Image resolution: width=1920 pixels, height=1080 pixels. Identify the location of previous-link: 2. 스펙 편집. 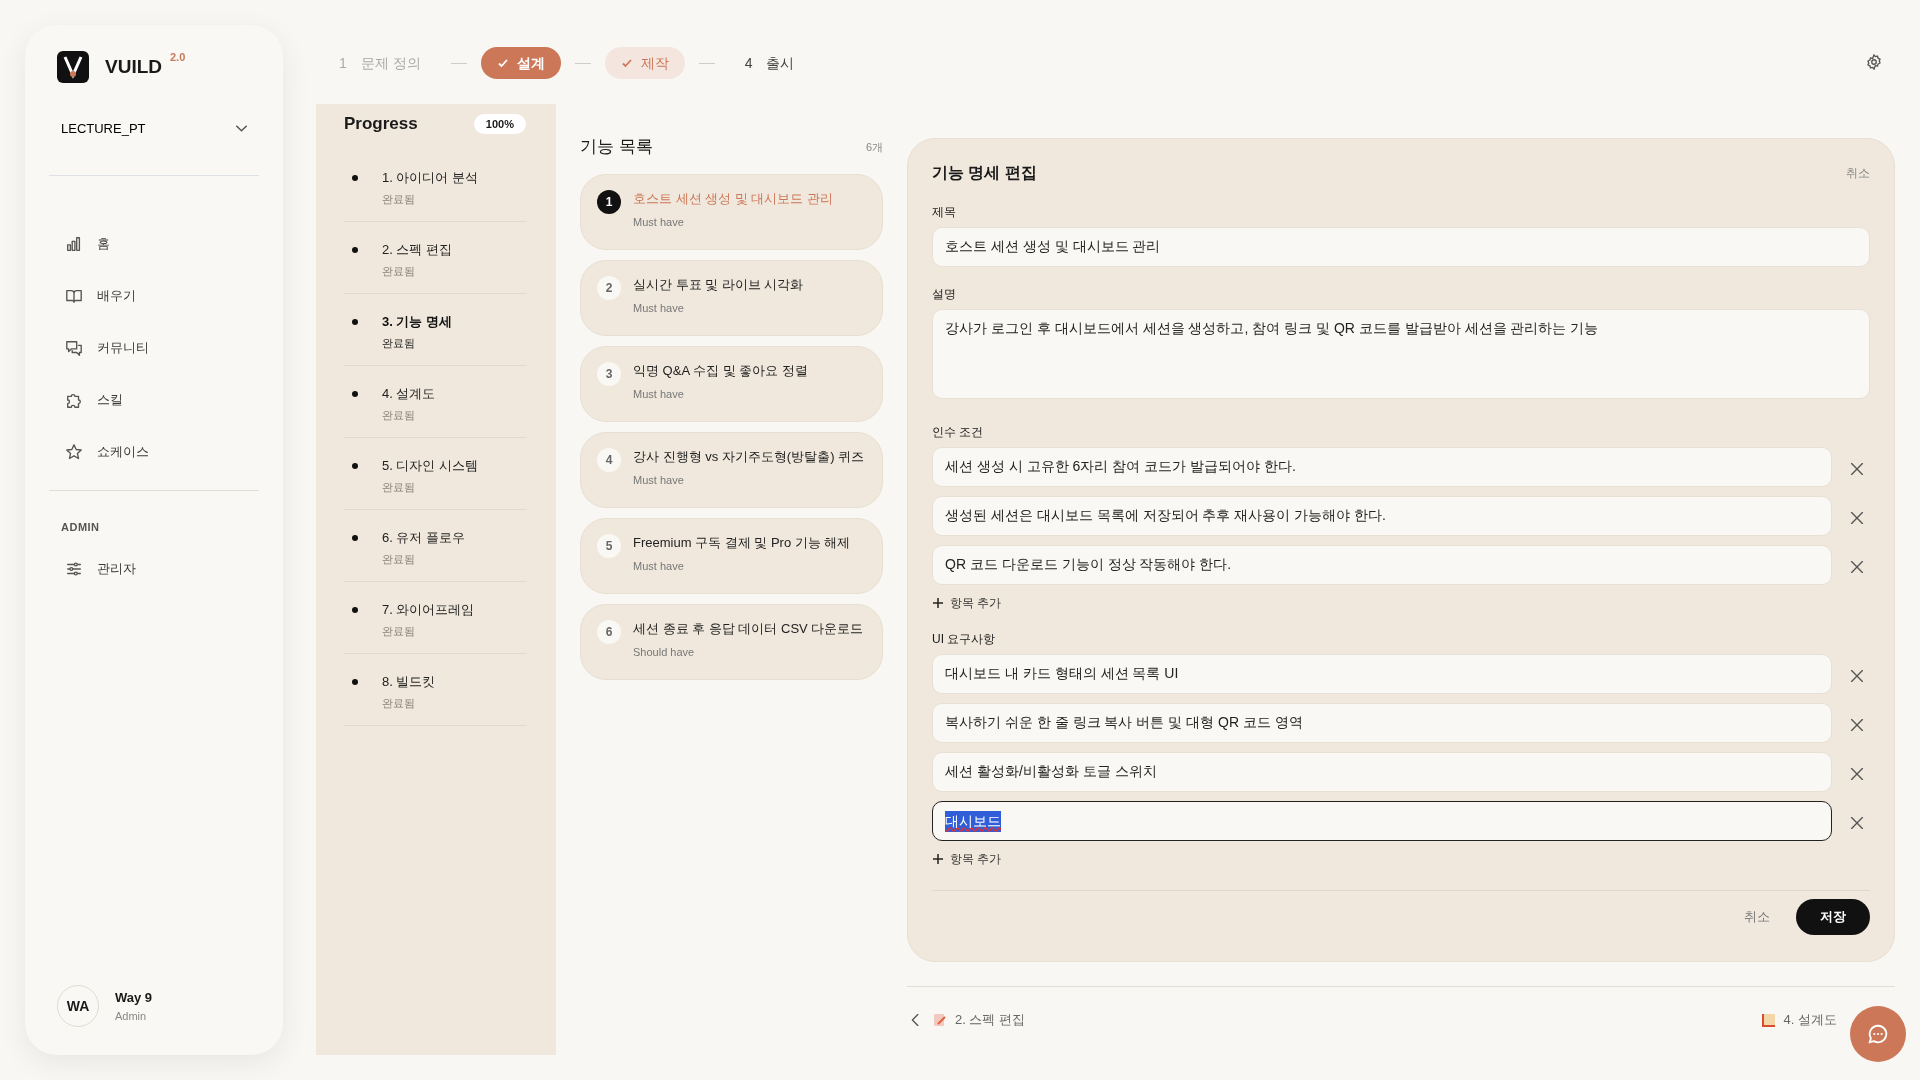
(966, 1019).